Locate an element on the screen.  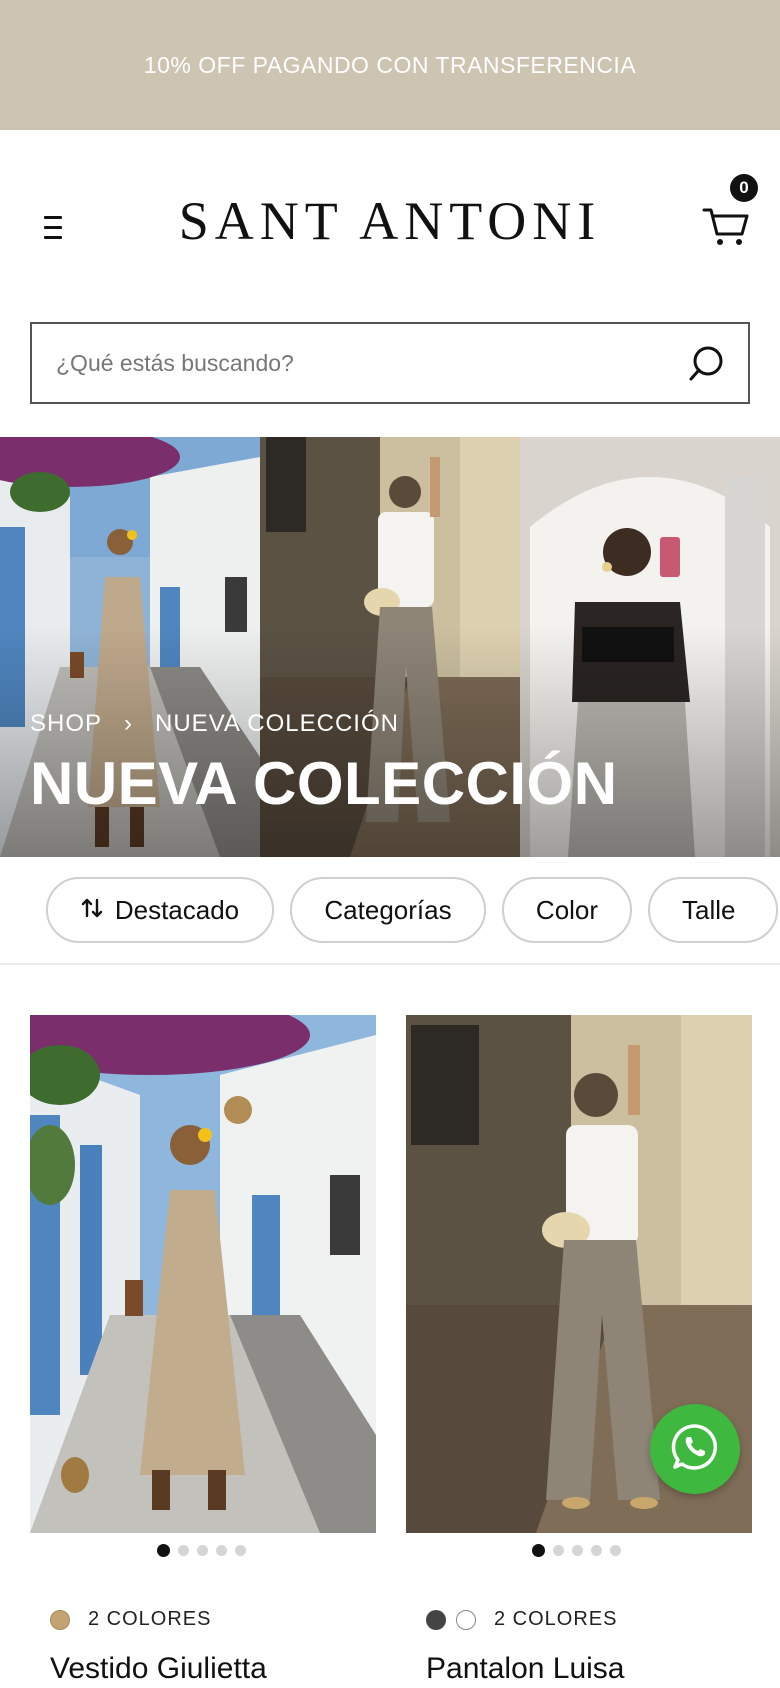
site-header: SANT ANTONI 0 is located at coordinates (390, 225).